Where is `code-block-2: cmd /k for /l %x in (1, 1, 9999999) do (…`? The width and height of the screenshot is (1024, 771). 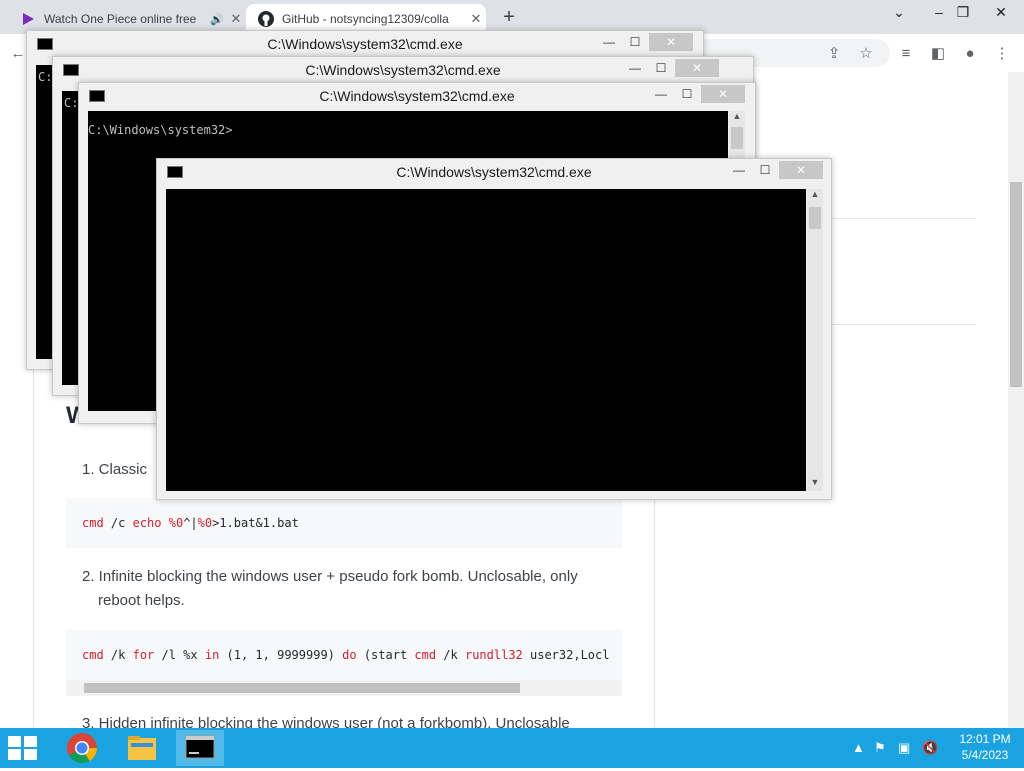
code-block-2: cmd /k for /l %x in (1, 1, 9999999) do (… is located at coordinates (344, 655).